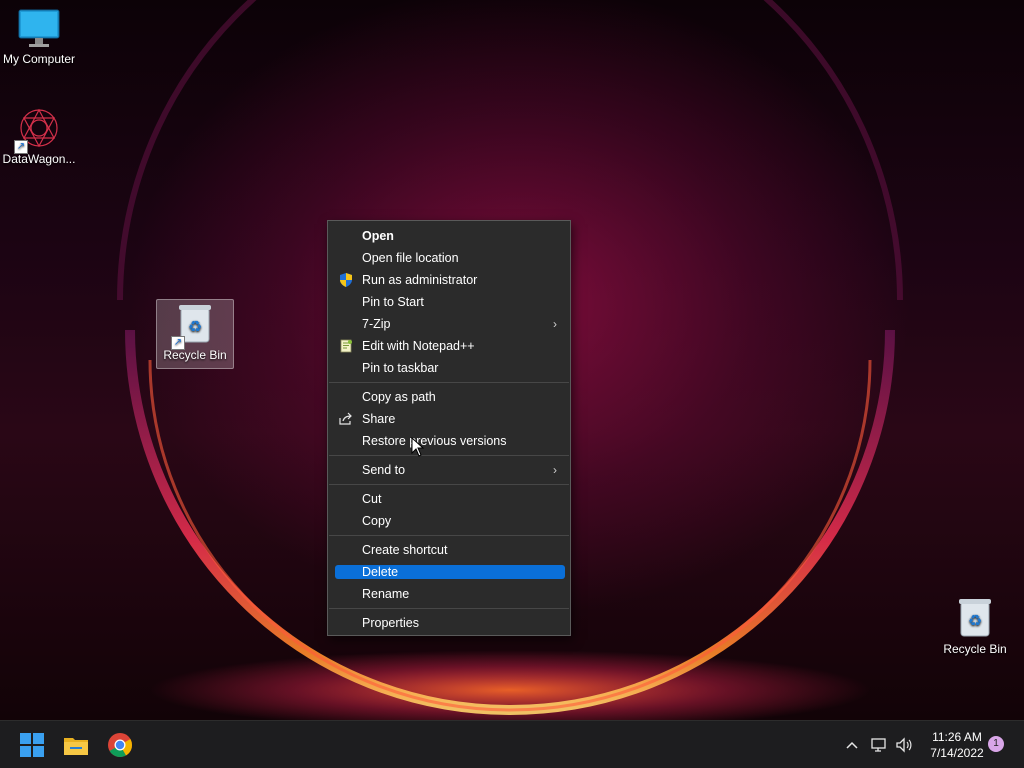 The width and height of the screenshot is (1024, 768). Describe the element at coordinates (376, 324) in the screenshot. I see `menu-item-label: 7-Zip` at that location.